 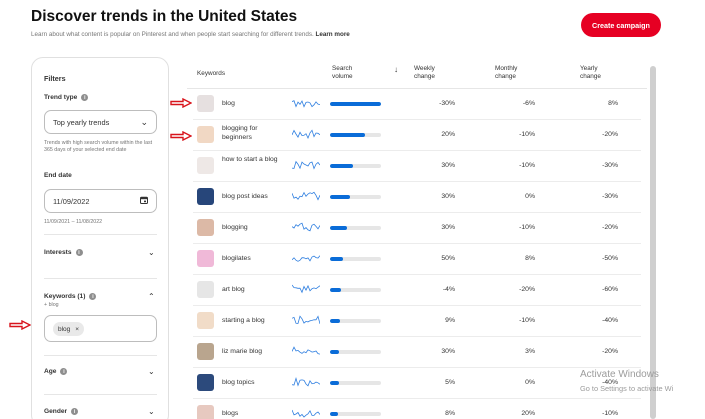 I want to click on monthly-change-value: -6%, so click(x=528, y=103).